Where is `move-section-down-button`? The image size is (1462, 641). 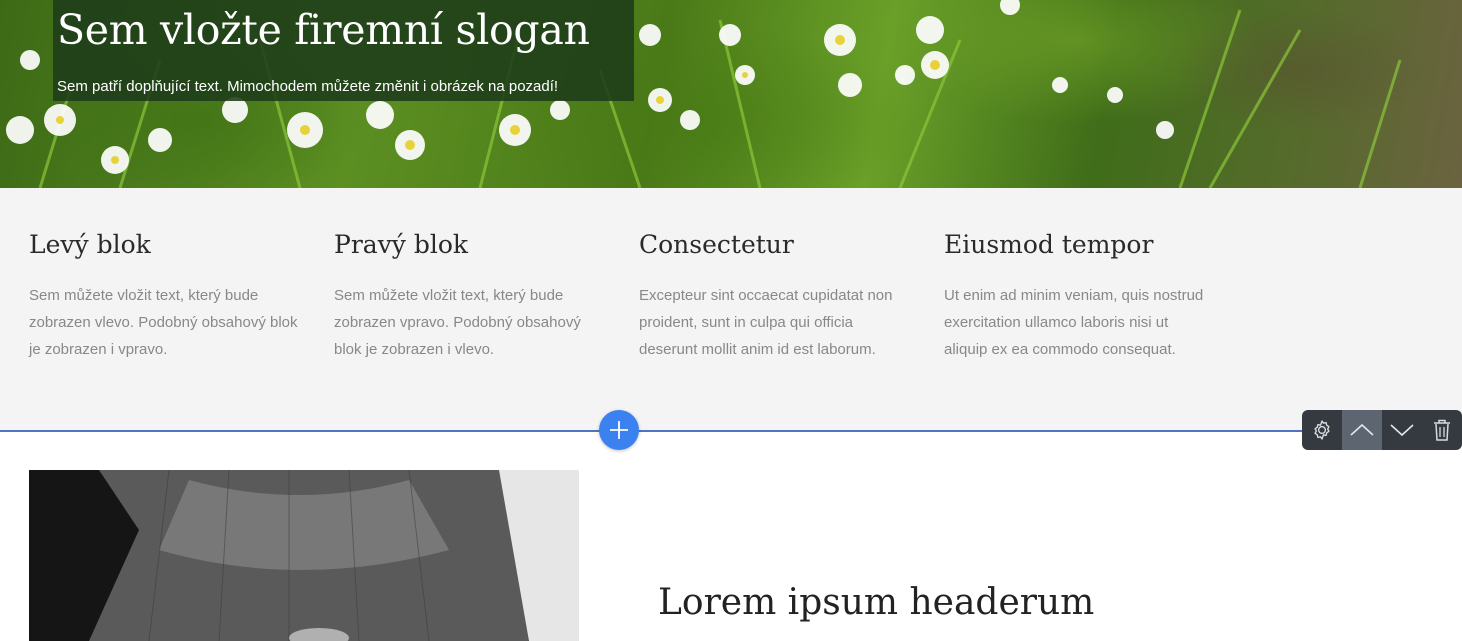 move-section-down-button is located at coordinates (1402, 430).